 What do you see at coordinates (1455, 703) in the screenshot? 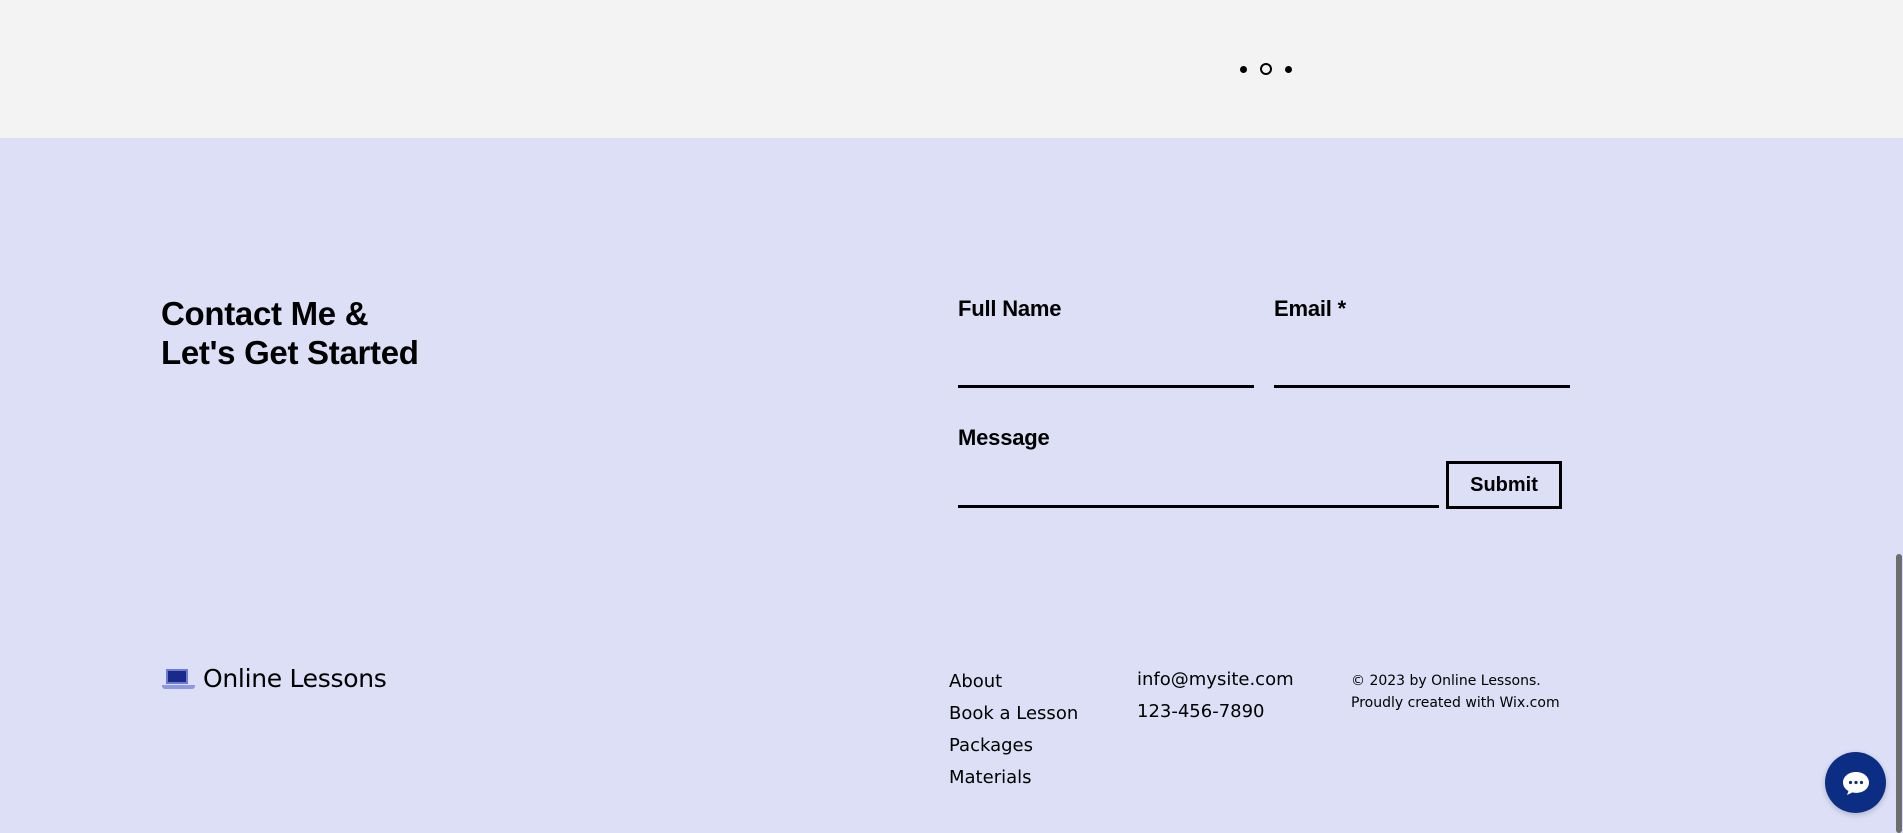
I see `copyright-line-2: Proudly created with Wix.com` at bounding box center [1455, 703].